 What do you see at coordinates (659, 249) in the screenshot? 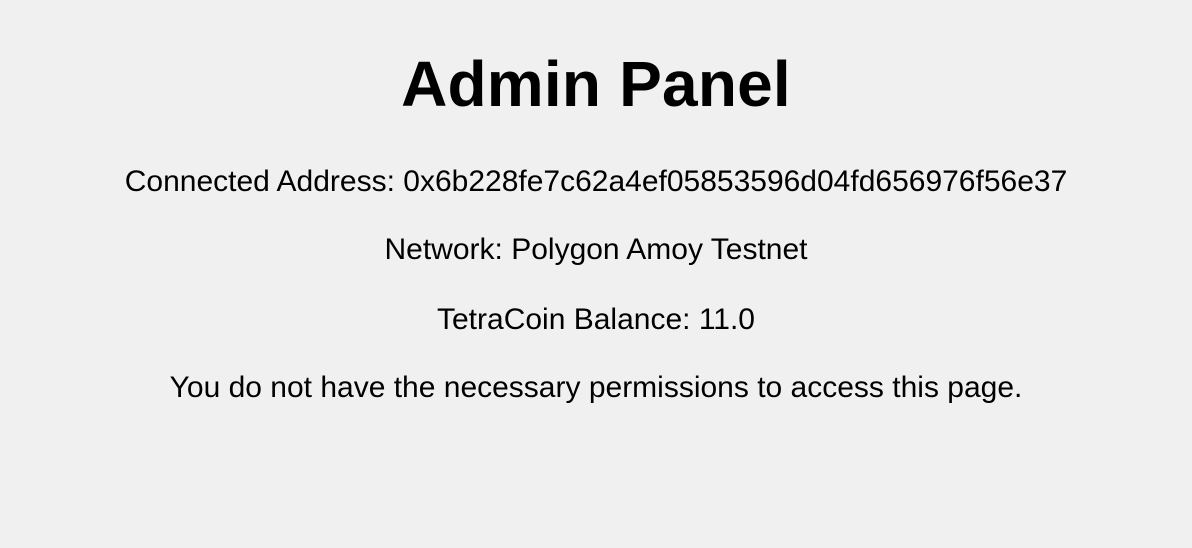
I see `network-value: Polygon Amoy Testnet` at bounding box center [659, 249].